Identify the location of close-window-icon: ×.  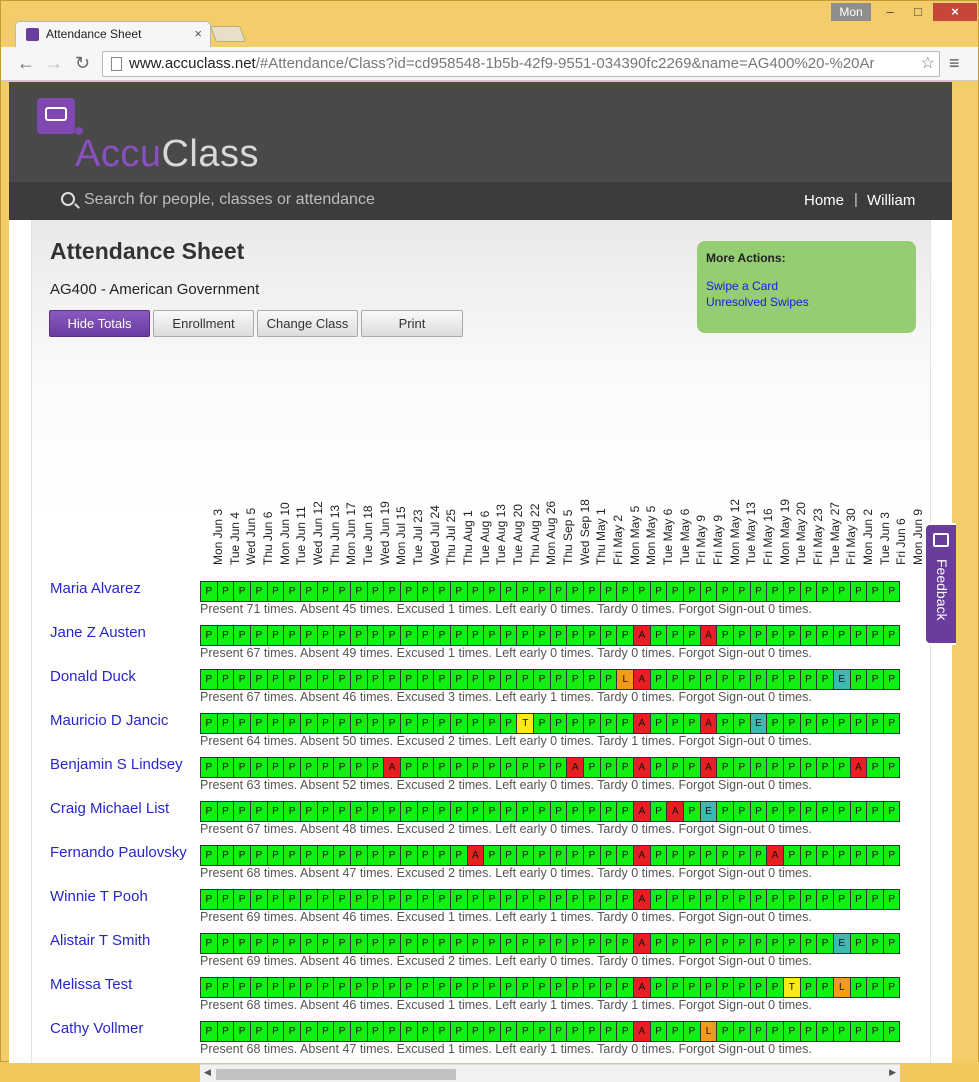
(955, 12).